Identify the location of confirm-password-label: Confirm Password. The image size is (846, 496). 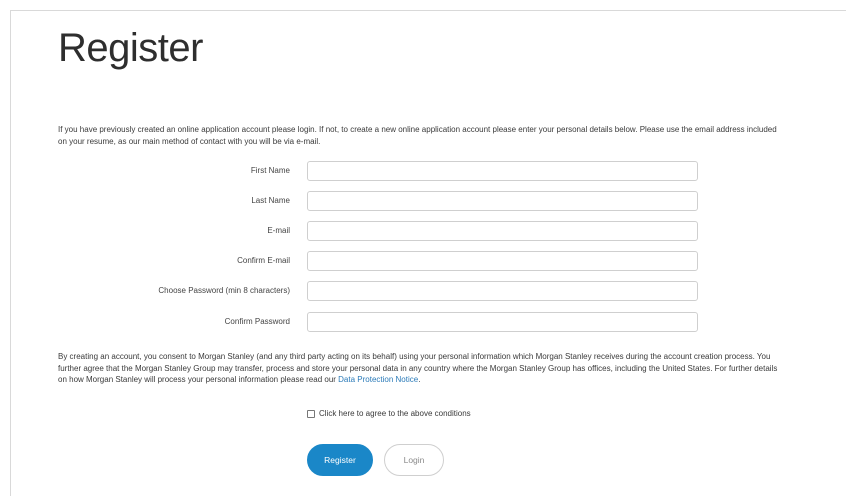
(257, 321).